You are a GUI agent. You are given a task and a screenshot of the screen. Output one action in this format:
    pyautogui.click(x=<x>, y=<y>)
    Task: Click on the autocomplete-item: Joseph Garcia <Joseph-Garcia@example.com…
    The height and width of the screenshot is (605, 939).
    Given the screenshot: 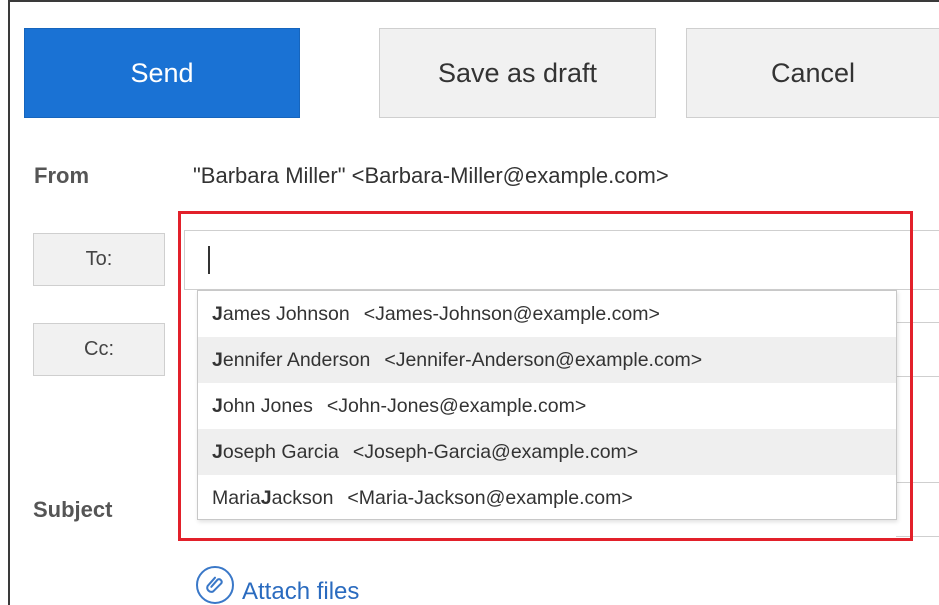 What is the action you would take?
    pyautogui.click(x=547, y=452)
    